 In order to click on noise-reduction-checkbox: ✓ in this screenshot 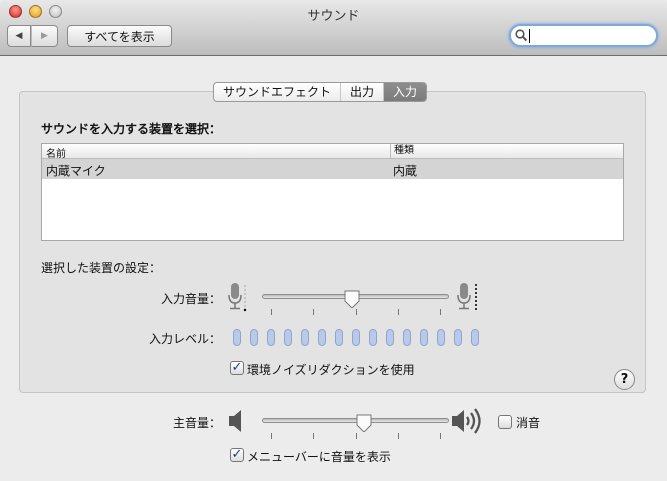, I will do `click(237, 368)`.